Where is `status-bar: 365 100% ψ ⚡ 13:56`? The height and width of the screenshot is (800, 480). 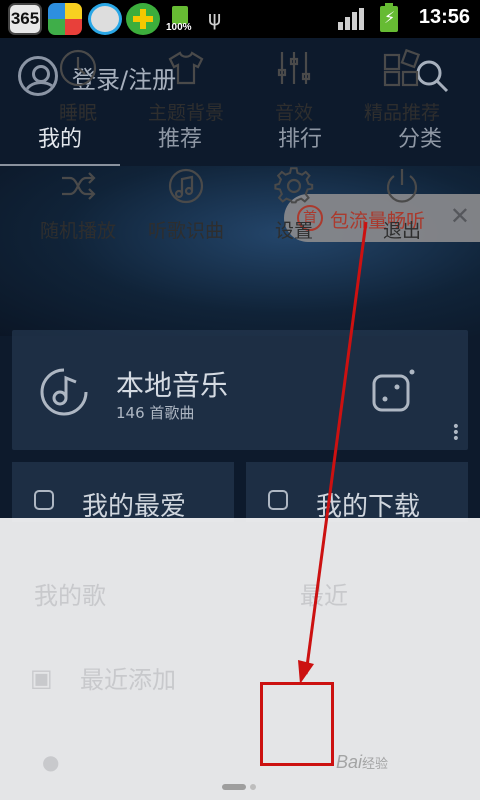
status-bar: 365 100% ψ ⚡ 13:56 is located at coordinates (240, 19).